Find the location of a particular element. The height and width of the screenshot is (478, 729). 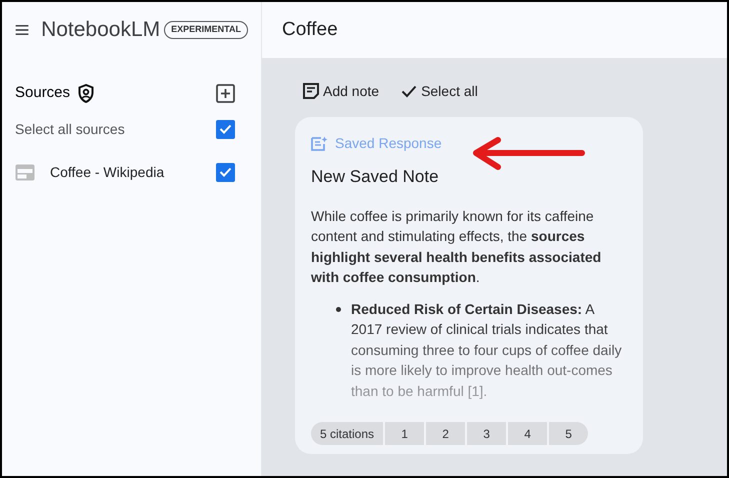

shield-icon is located at coordinates (86, 93).